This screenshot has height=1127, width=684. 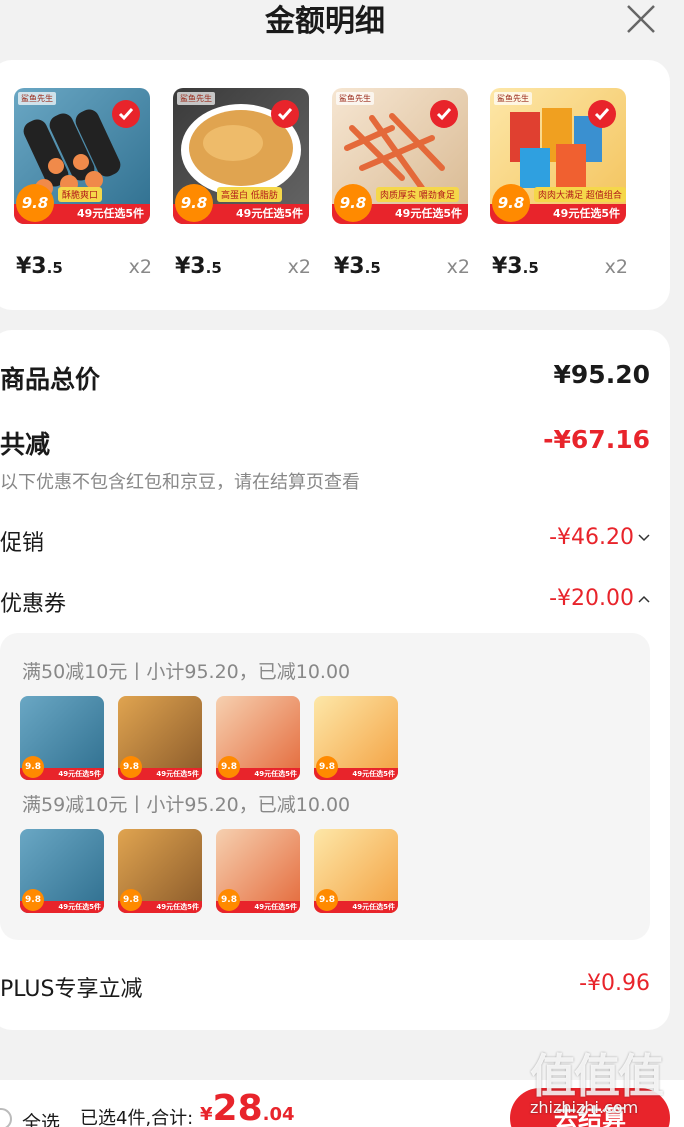 I want to click on plus-label: PLUS专享立减, so click(x=71, y=989).